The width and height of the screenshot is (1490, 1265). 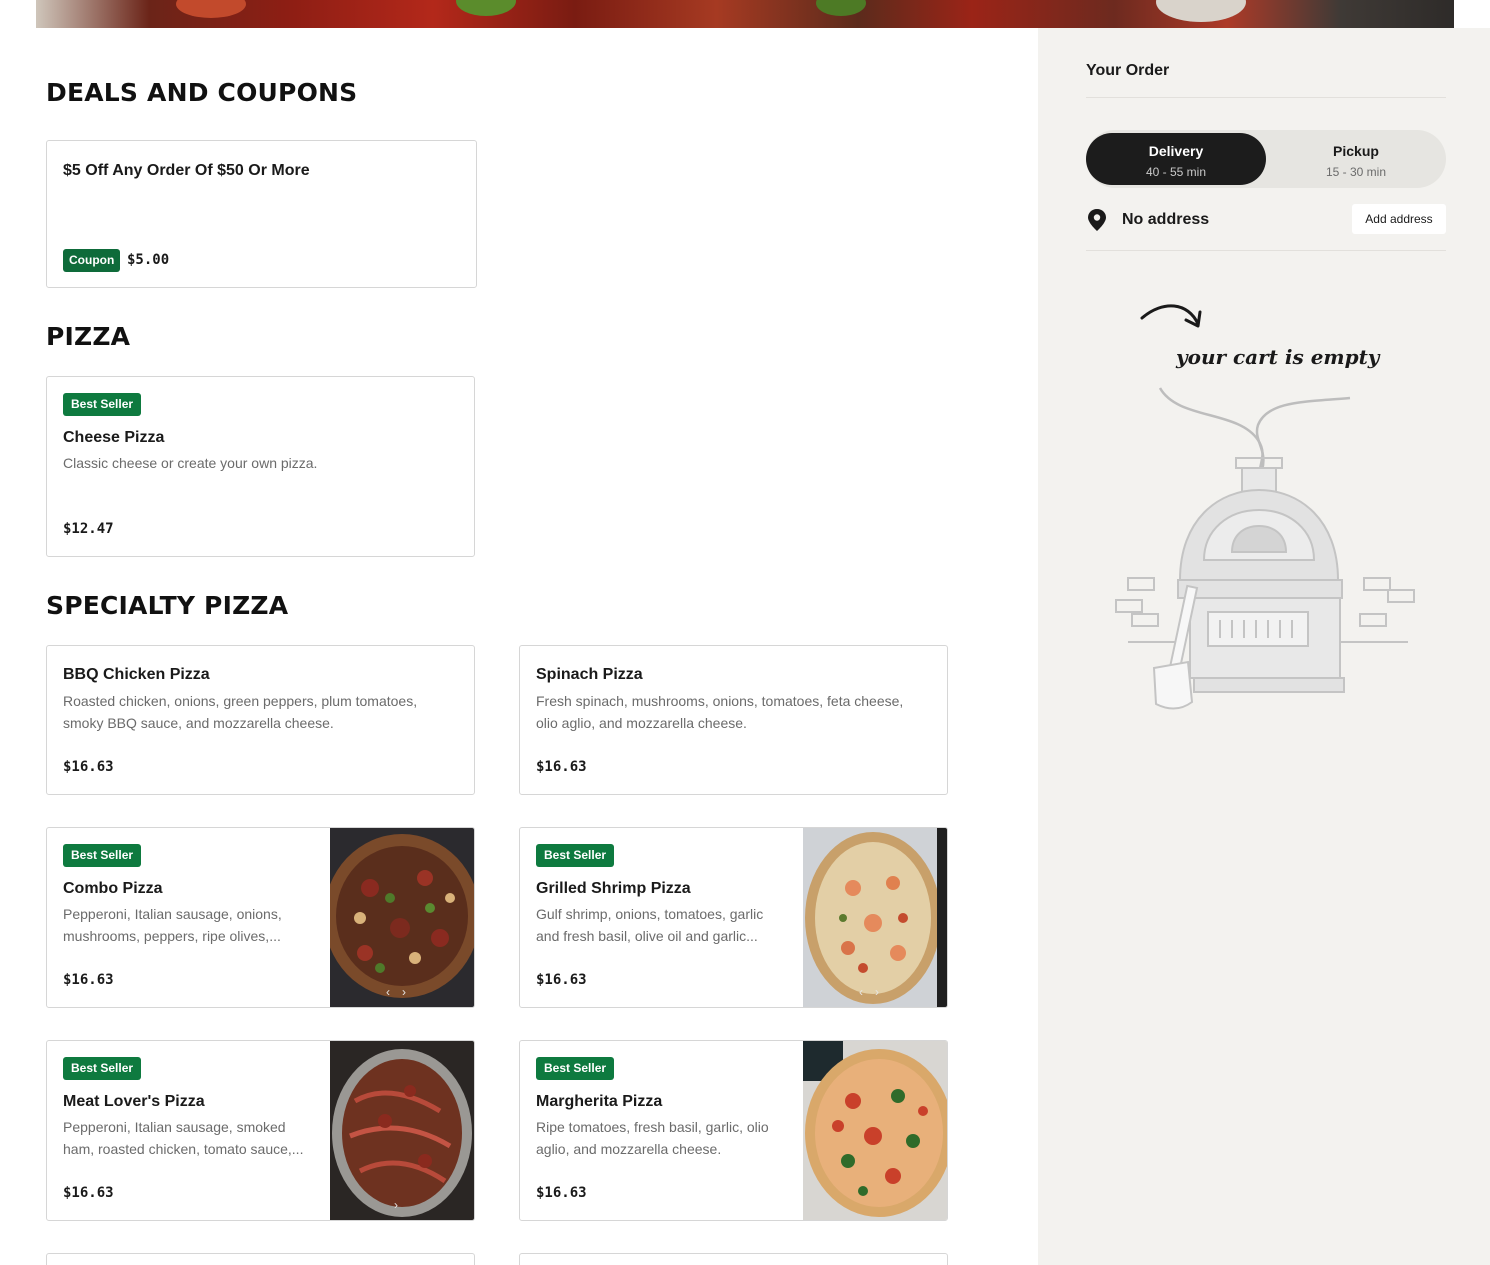 What do you see at coordinates (134, 1101) in the screenshot?
I see `item-name: Meat Lover's Pizza` at bounding box center [134, 1101].